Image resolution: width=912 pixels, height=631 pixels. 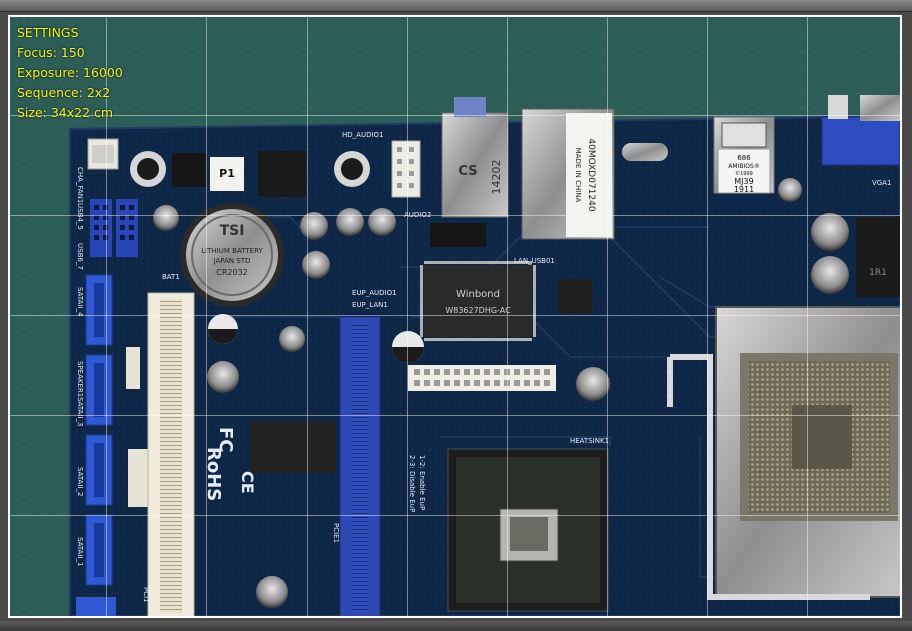 I want to click on sequence-readout: Sequence: 2x2, so click(x=64, y=92).